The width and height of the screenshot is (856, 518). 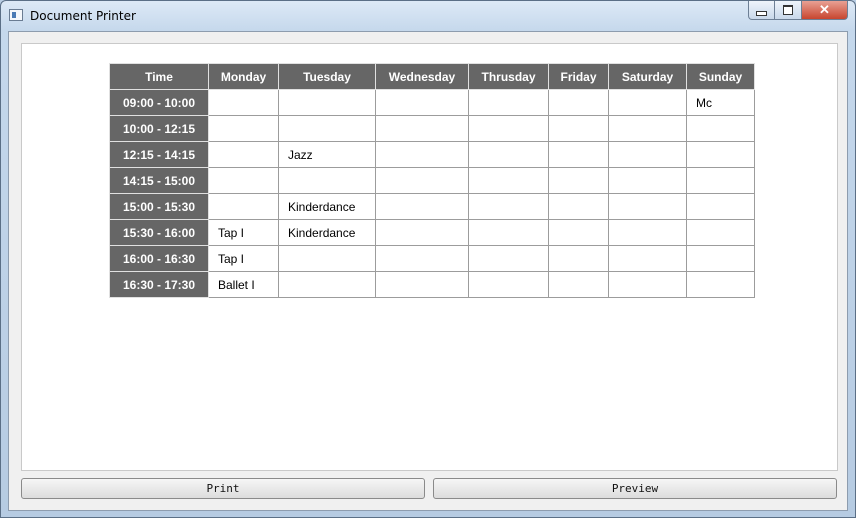 I want to click on class-cell: Jazz, so click(x=327, y=154).